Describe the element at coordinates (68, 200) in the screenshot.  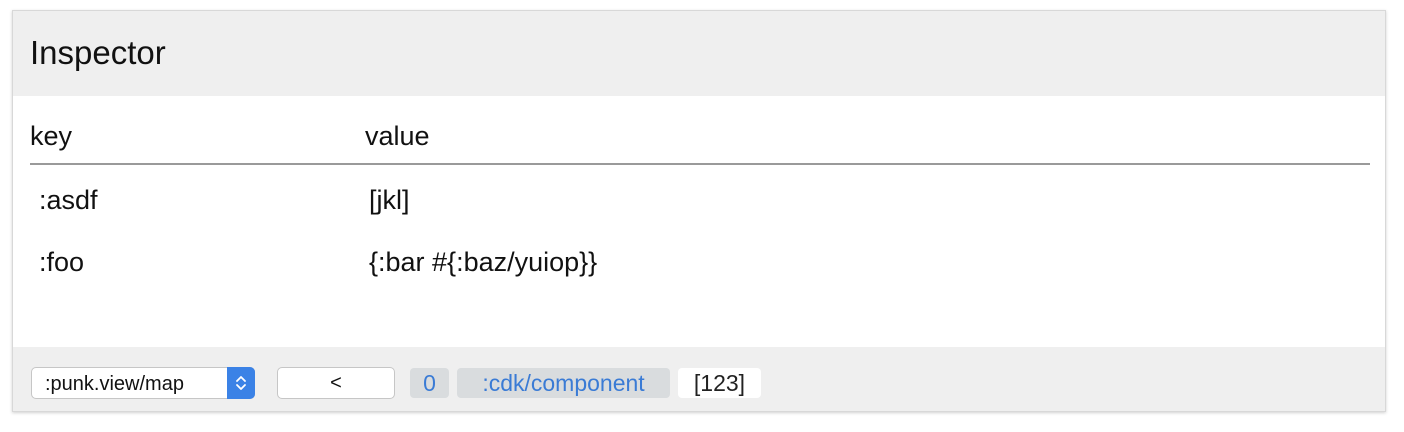
I see `row-key: :asdf` at that location.